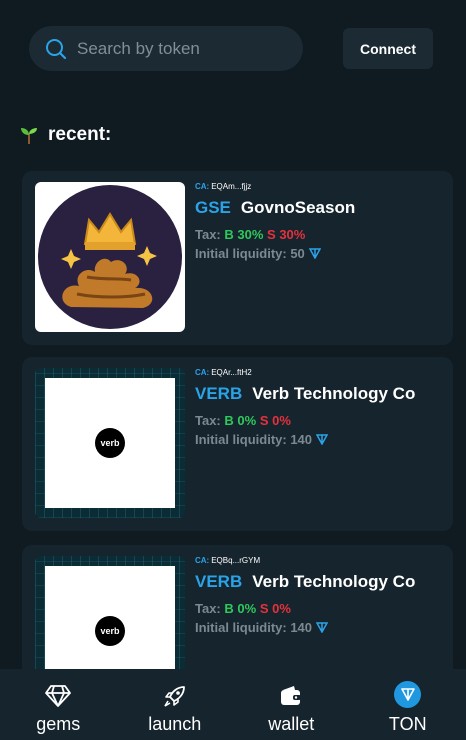 This screenshot has width=466, height=740. I want to click on search-icon, so click(56, 48).